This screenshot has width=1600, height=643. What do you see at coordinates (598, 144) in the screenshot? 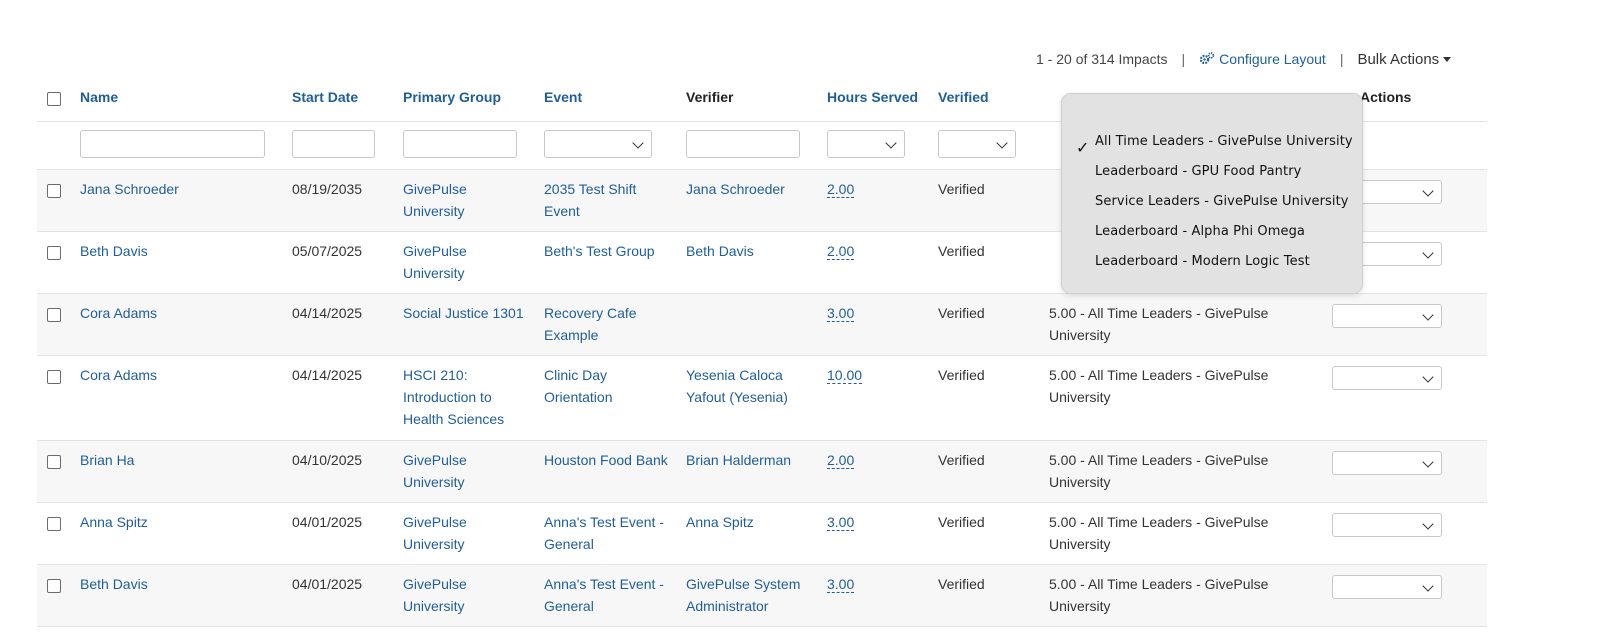
I see `event-filter-select` at bounding box center [598, 144].